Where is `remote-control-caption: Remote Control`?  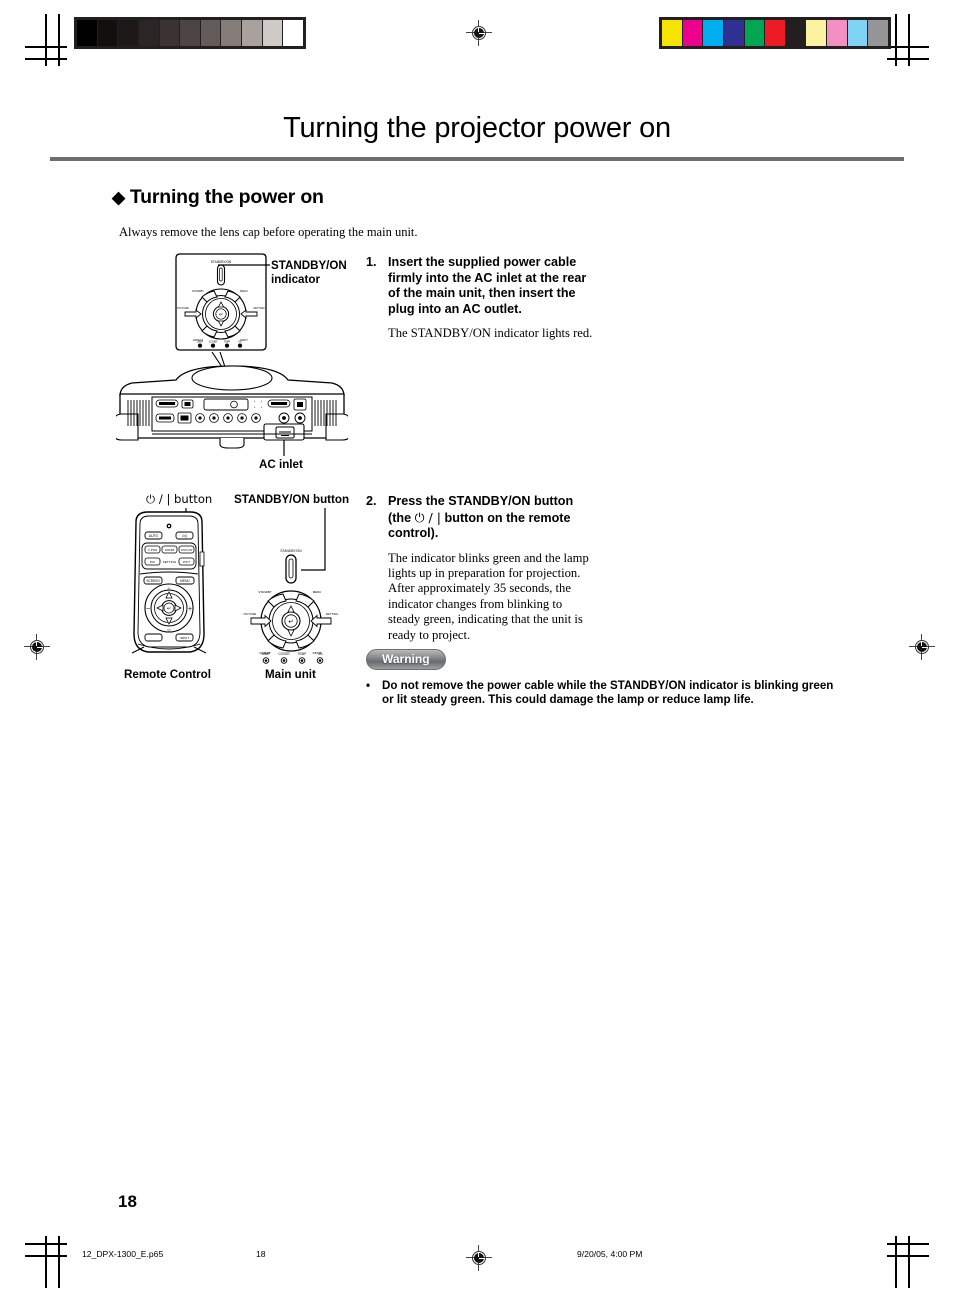 remote-control-caption: Remote Control is located at coordinates (167, 674).